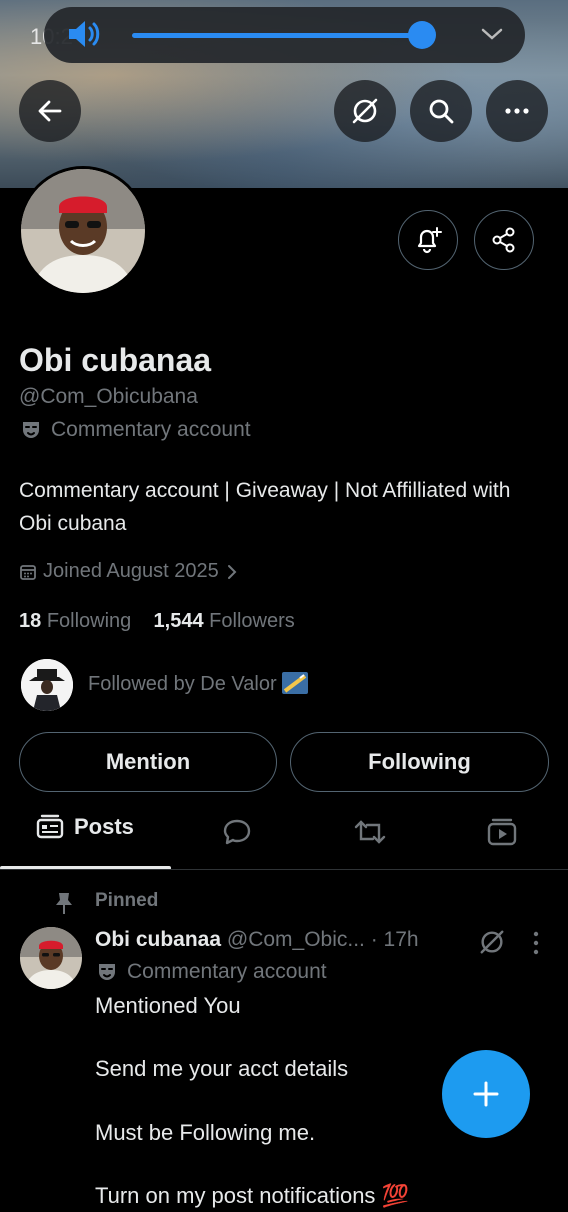  Describe the element at coordinates (115, 360) in the screenshot. I see `display-name: Obi cubanaa` at that location.